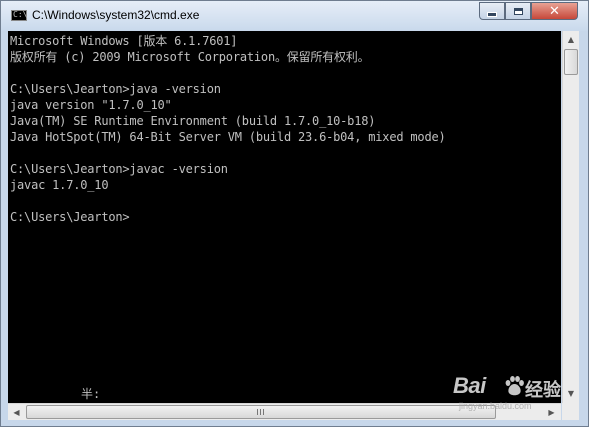 The width and height of the screenshot is (589, 427). Describe the element at coordinates (495, 406) in the screenshot. I see `watermark-url: jingyan.baidu.com` at that location.